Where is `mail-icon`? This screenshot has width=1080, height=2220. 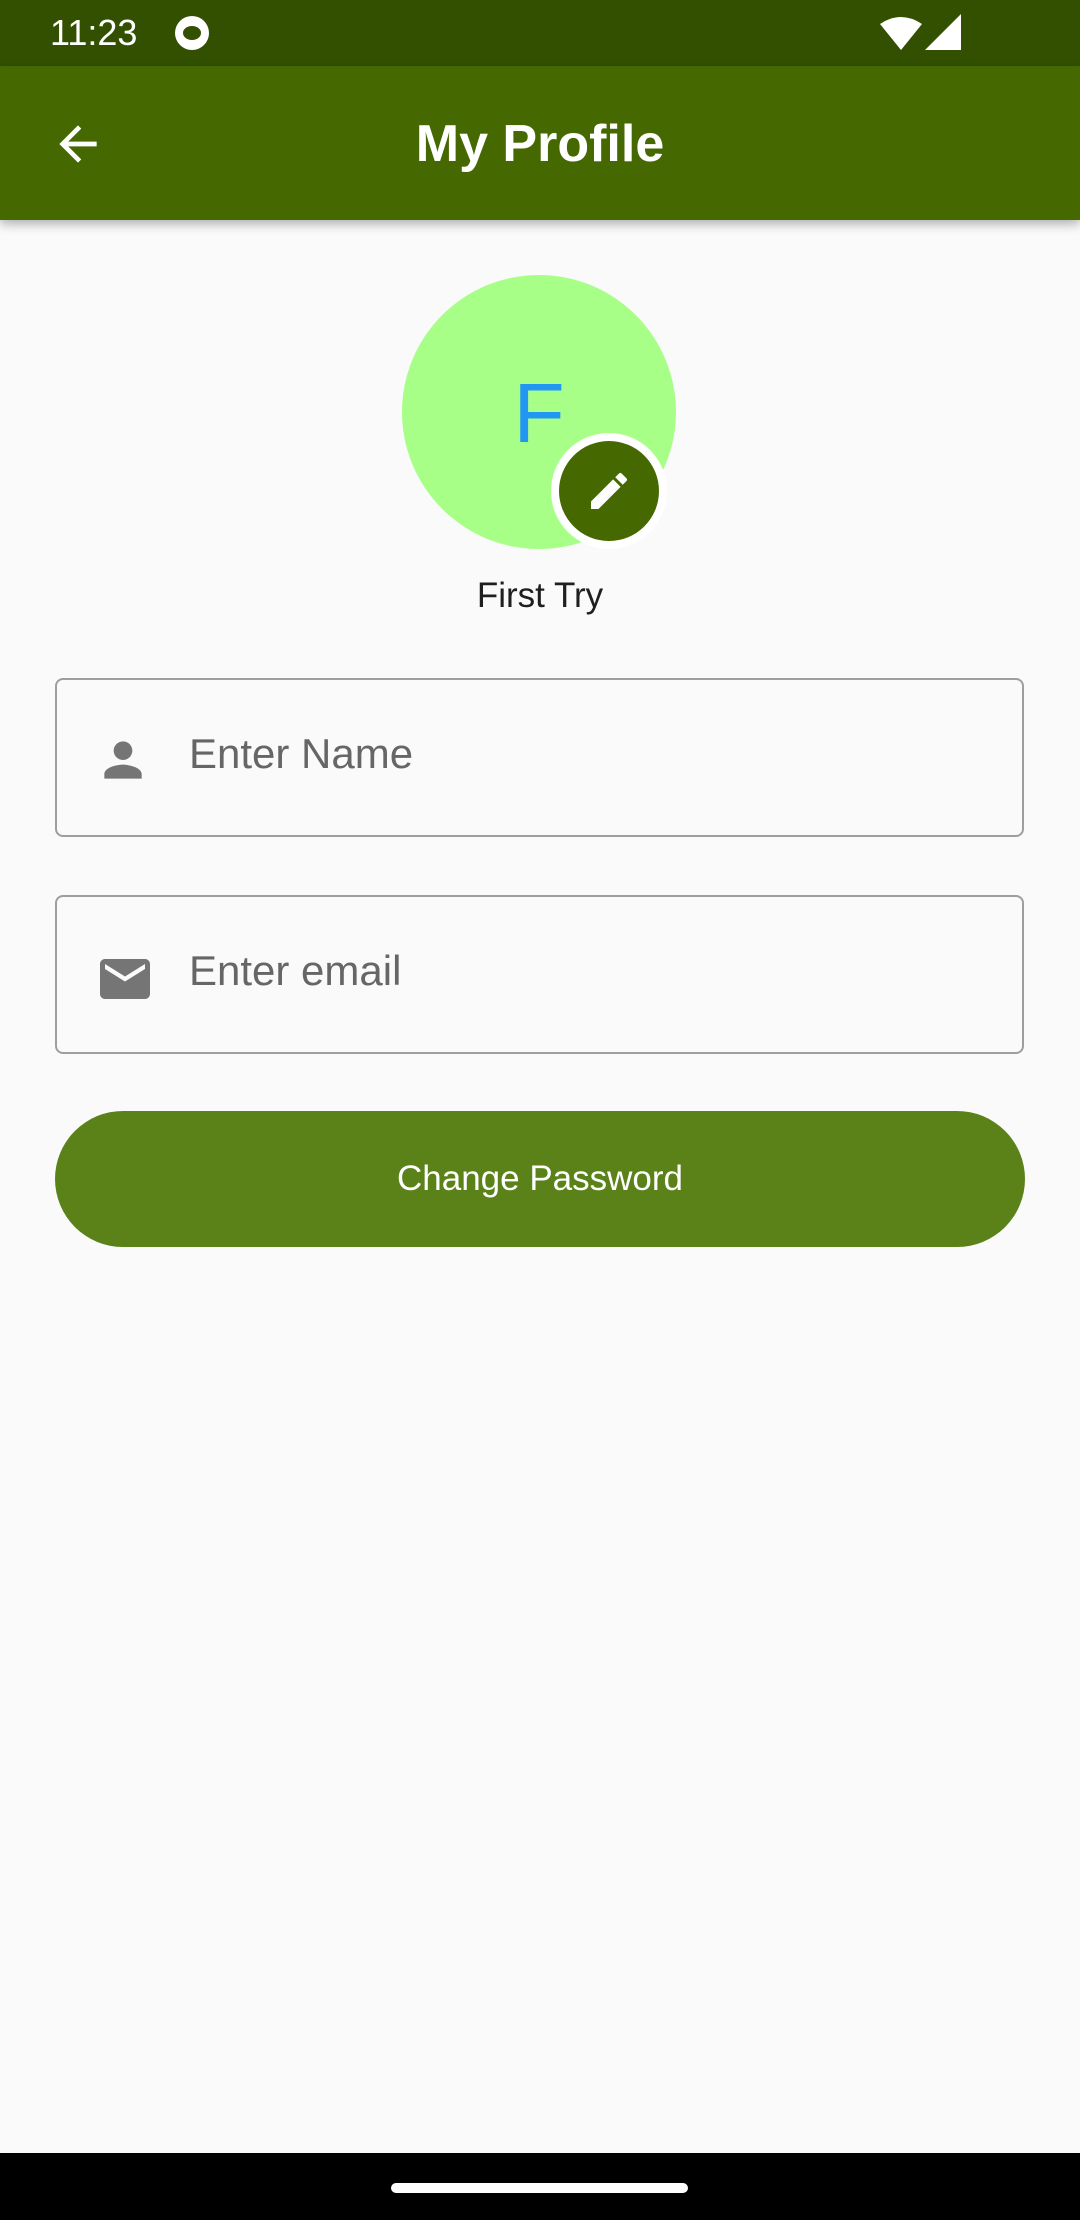
mail-icon is located at coordinates (125, 979).